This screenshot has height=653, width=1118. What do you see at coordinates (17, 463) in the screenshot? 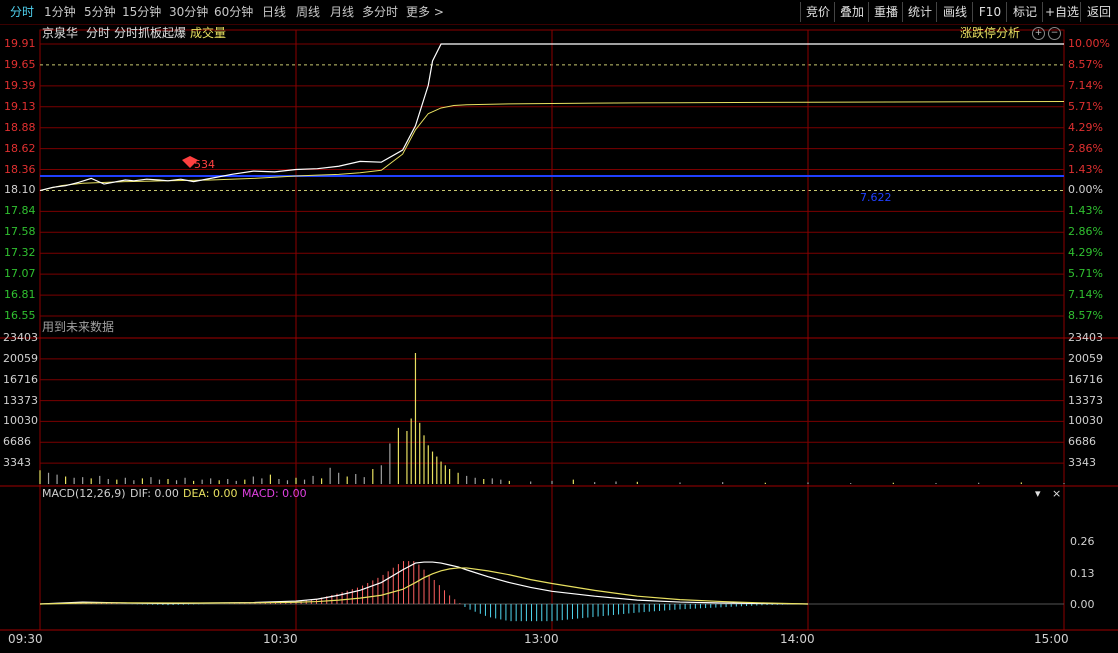
I see `volume-tick: 3343` at bounding box center [17, 463].